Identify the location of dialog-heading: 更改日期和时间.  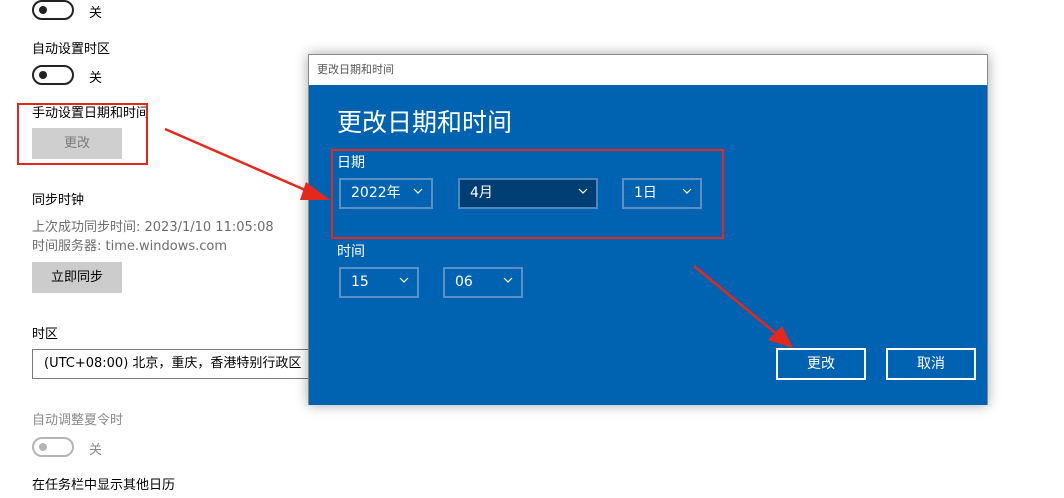
(425, 122).